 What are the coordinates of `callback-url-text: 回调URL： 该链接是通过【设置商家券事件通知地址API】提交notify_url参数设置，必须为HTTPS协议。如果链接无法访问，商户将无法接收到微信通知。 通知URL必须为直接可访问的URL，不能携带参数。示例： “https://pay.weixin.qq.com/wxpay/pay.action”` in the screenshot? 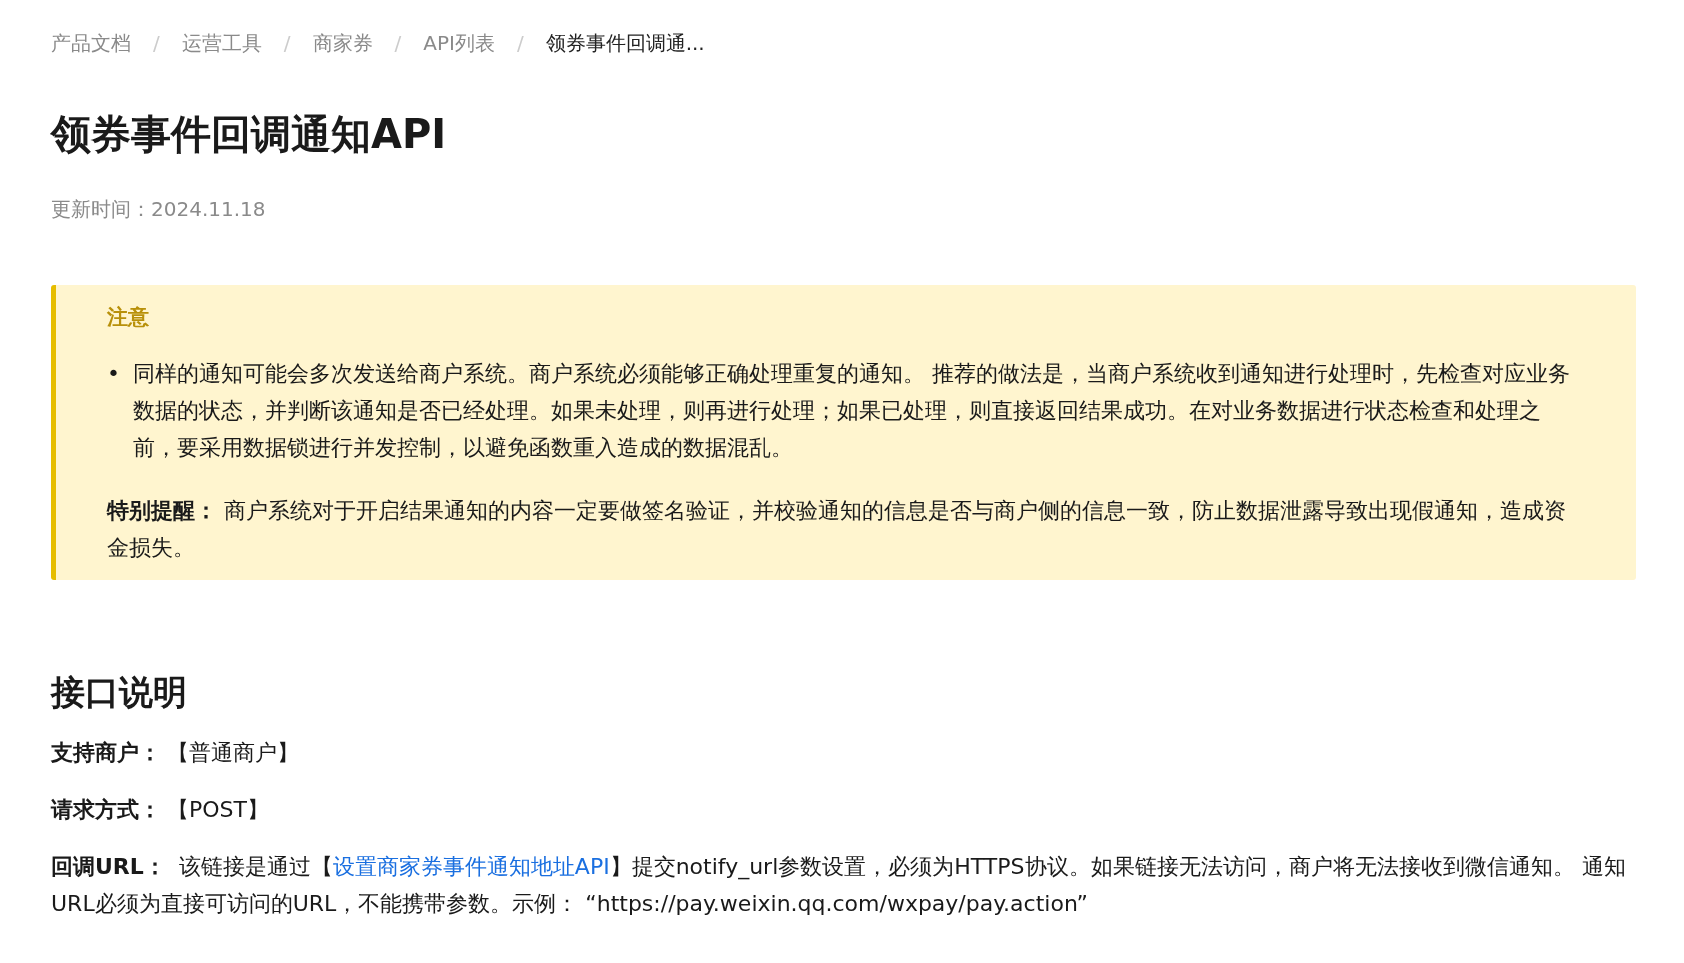 It's located at (839, 885).